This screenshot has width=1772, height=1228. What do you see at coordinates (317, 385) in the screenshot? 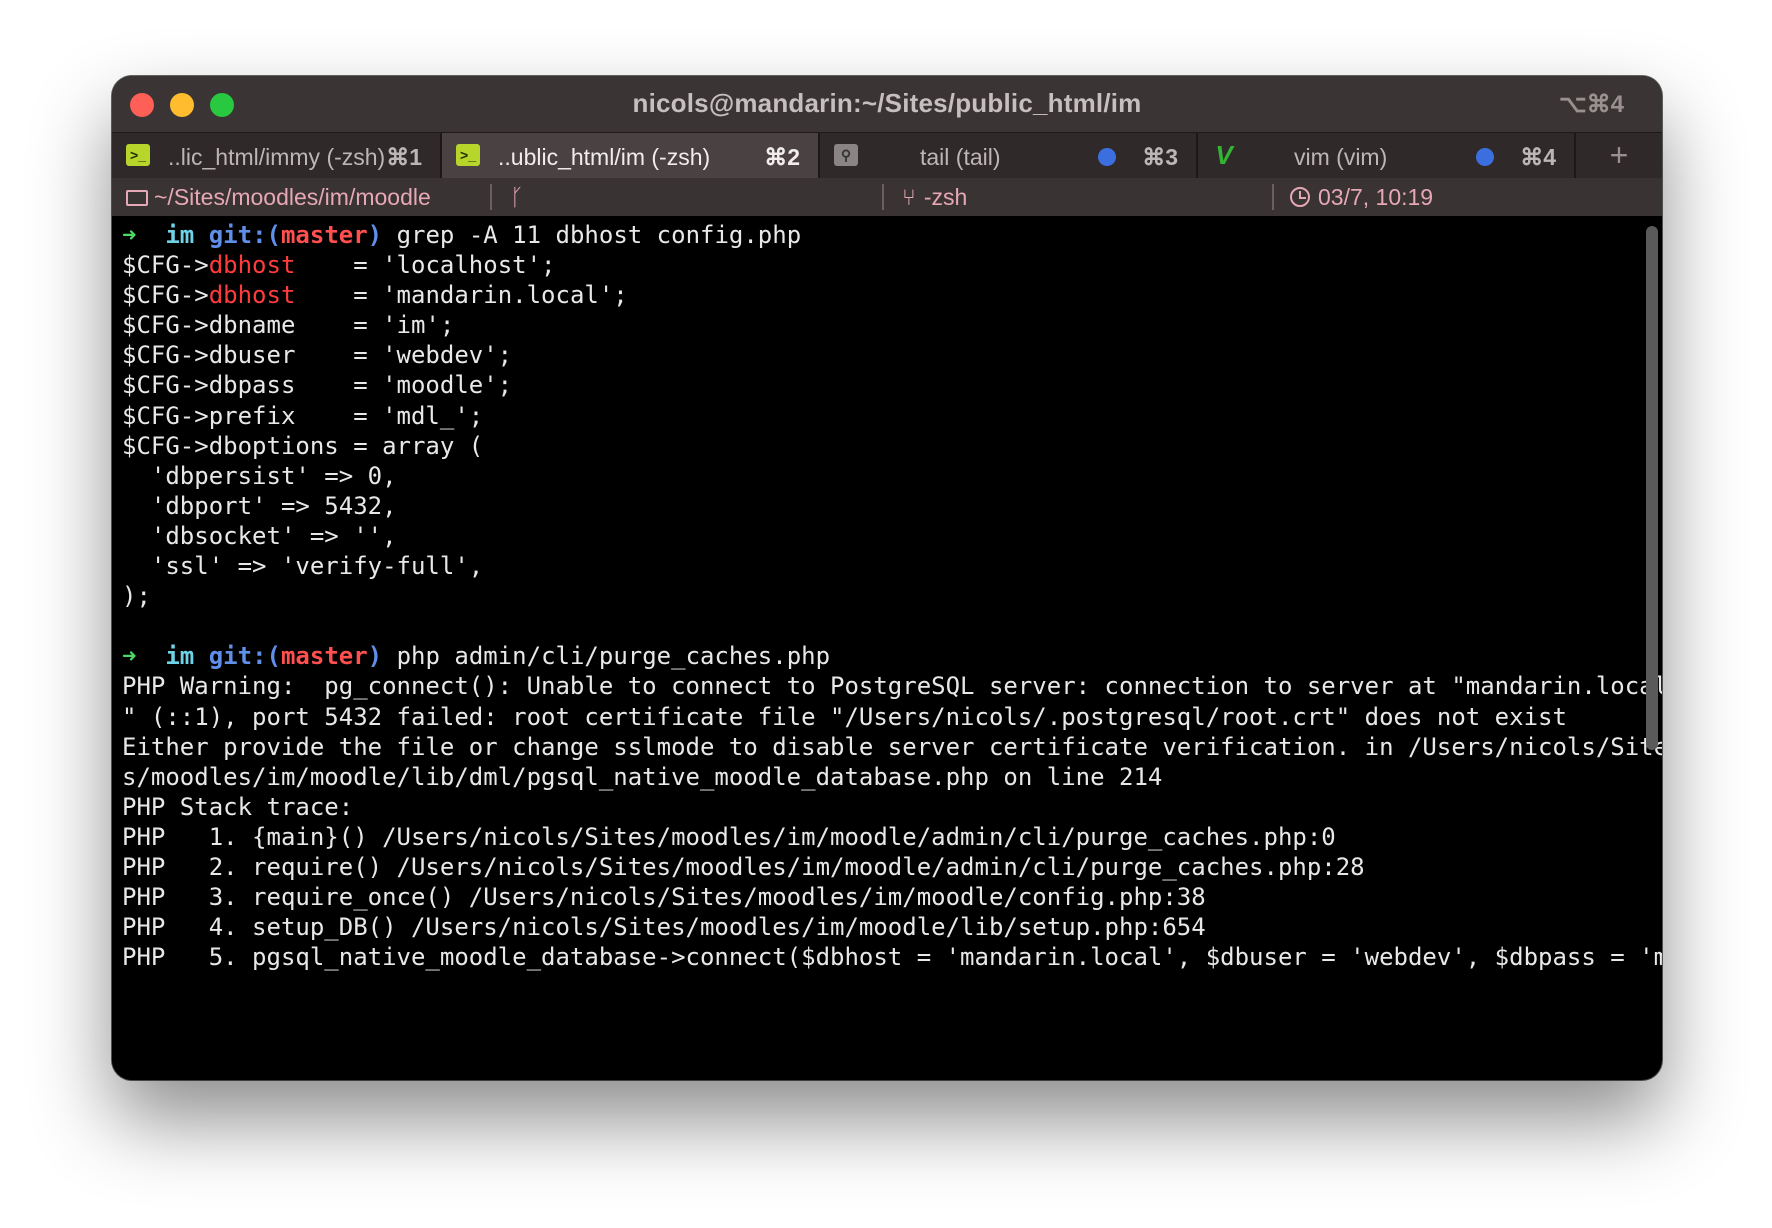
I see `output-line: $CFG->dbpass = 'moodle';` at bounding box center [317, 385].